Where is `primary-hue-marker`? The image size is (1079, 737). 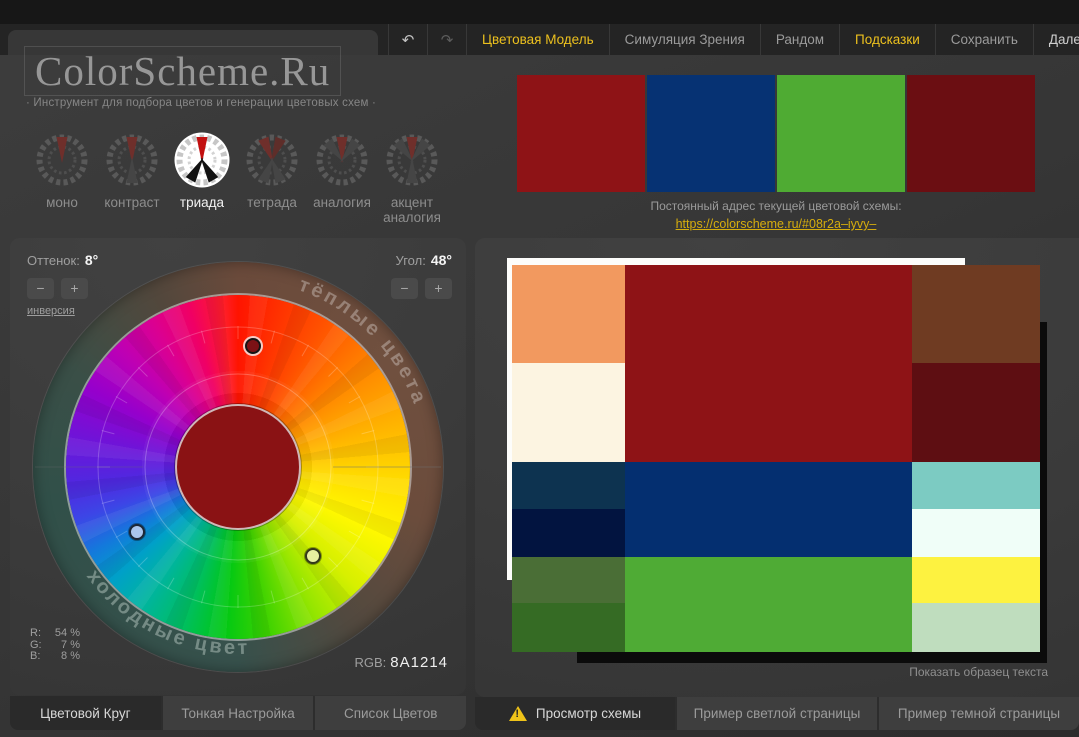 primary-hue-marker is located at coordinates (253, 346).